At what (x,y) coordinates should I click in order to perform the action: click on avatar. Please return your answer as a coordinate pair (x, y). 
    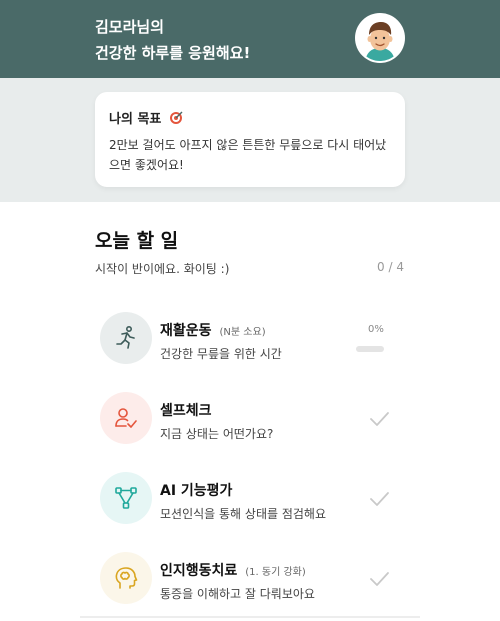
    Looking at the image, I should click on (380, 38).